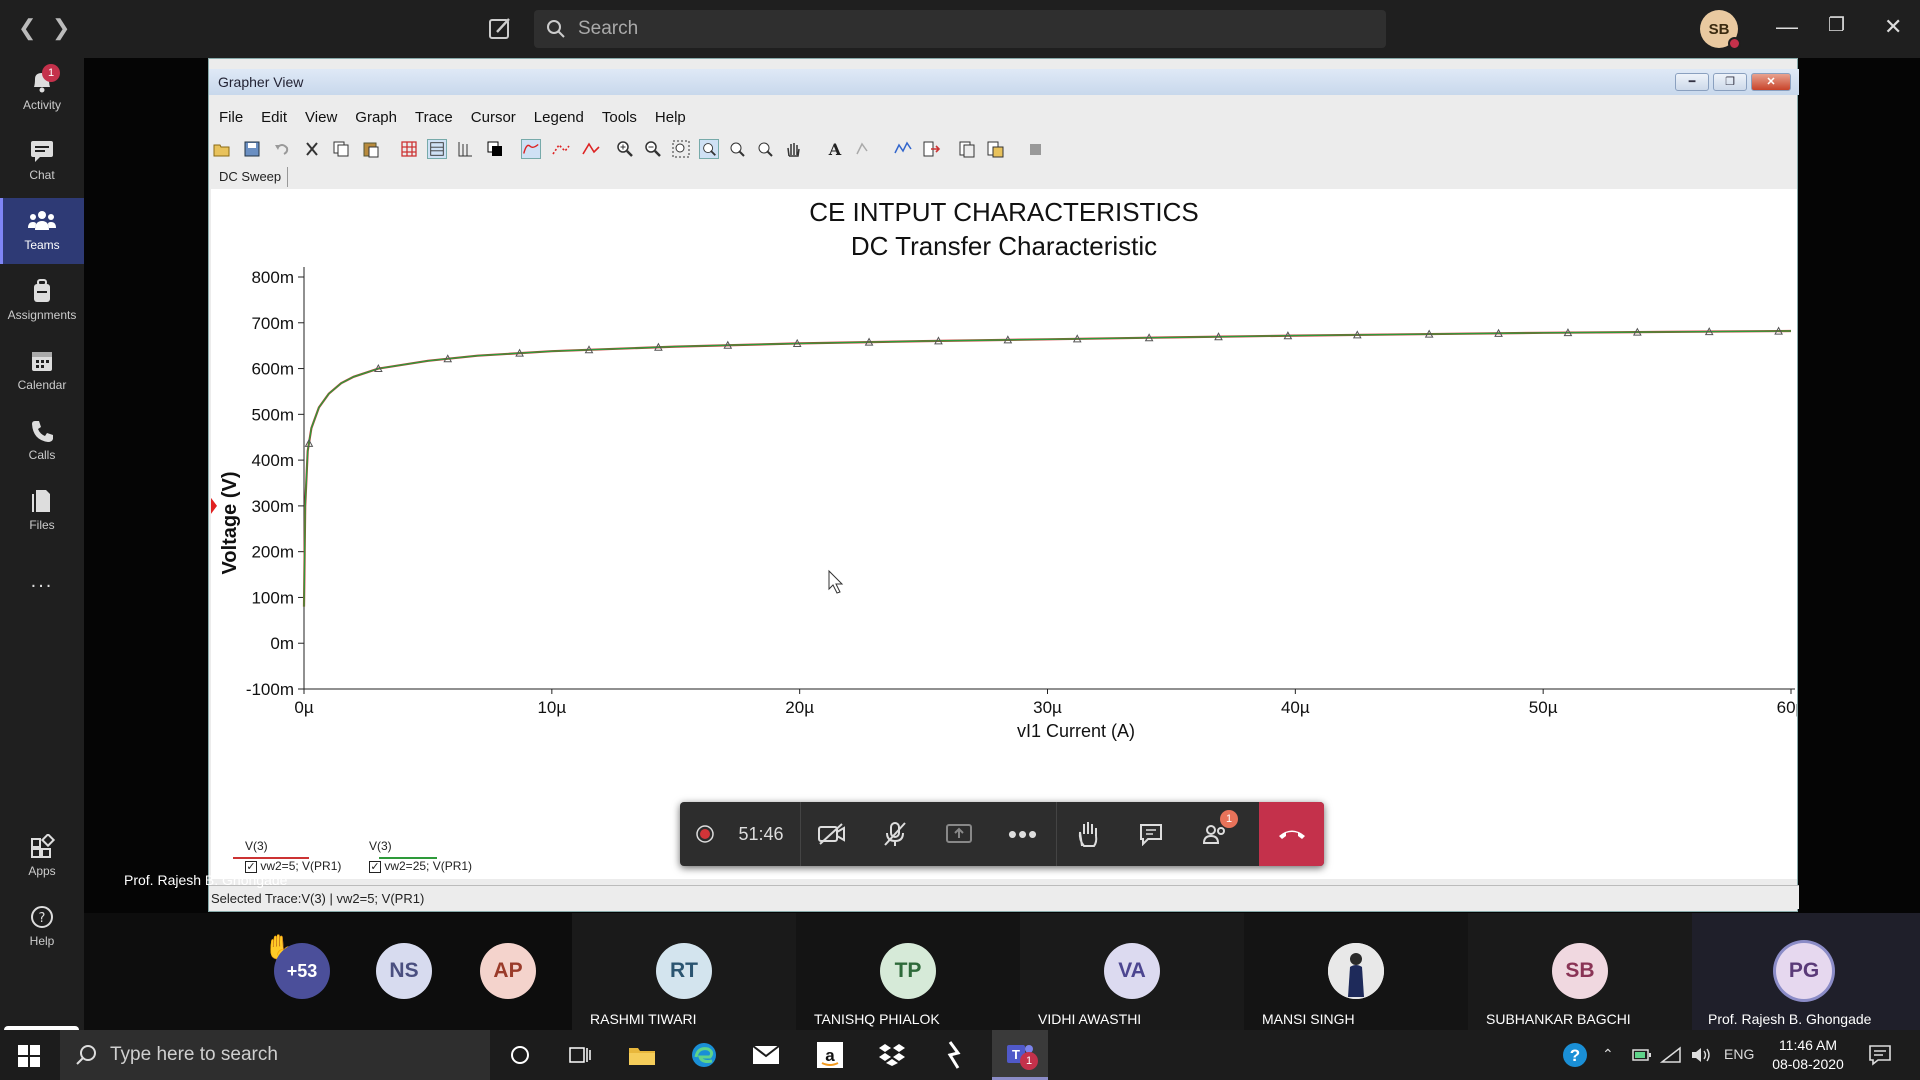 Image resolution: width=1920 pixels, height=1080 pixels. What do you see at coordinates (625, 149) in the screenshot?
I see `zoom-in-icon` at bounding box center [625, 149].